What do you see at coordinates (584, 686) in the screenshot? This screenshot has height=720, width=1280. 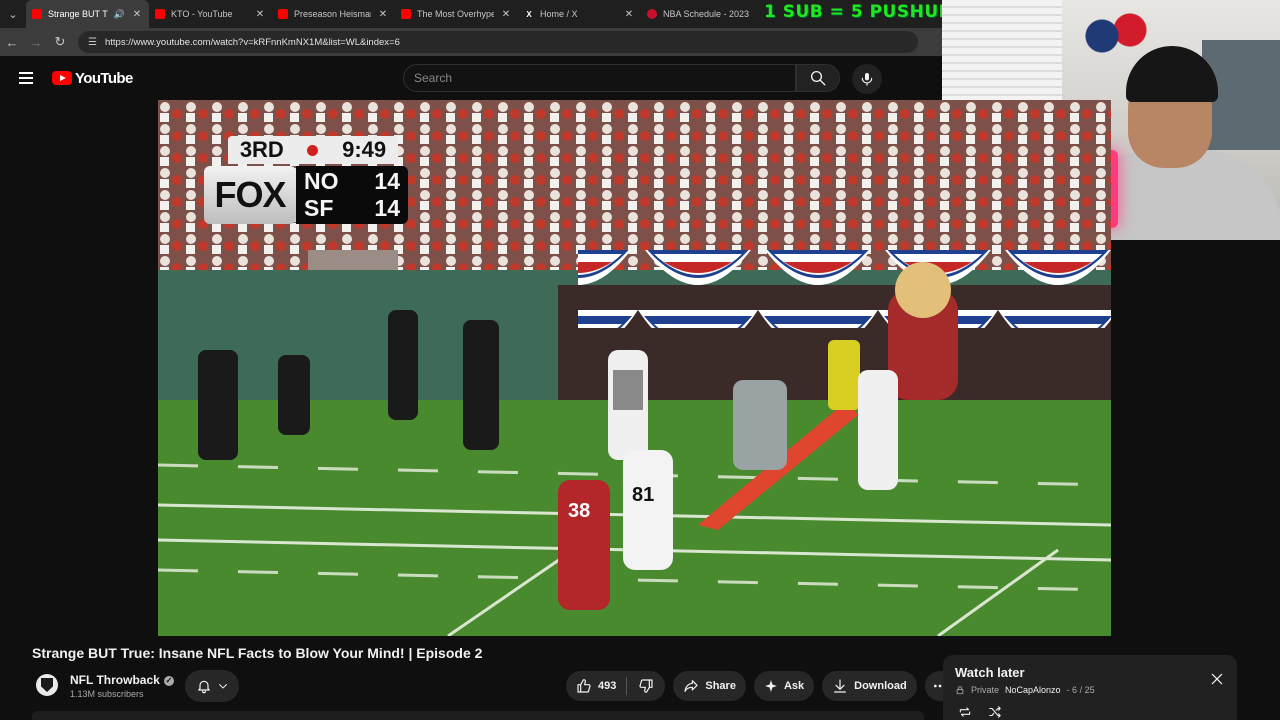 I see `thumbs-up-icon` at bounding box center [584, 686].